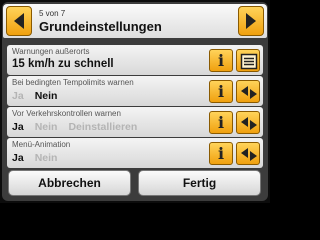  I want to click on page-indicator: 5 von 7, so click(52, 13).